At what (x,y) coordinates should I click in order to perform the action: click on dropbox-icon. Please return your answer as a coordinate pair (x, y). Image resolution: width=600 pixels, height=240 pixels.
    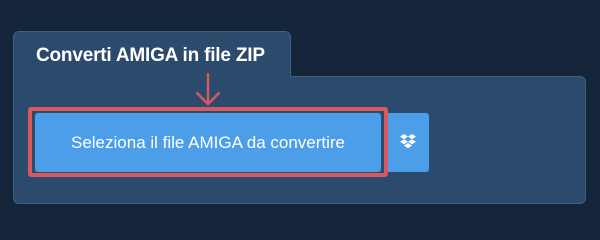
    Looking at the image, I should click on (407, 141).